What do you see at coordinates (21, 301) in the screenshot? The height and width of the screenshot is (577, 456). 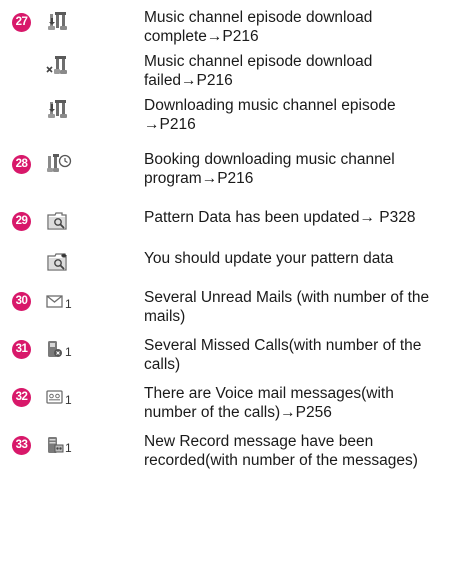 I see `entry-number-badge: 30` at bounding box center [21, 301].